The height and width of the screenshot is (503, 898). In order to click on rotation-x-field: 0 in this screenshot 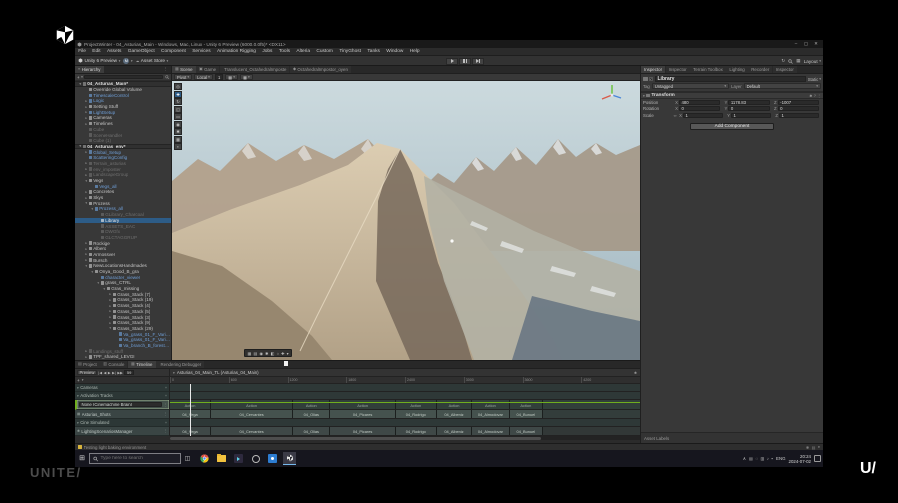, I will do `click(700, 109)`.